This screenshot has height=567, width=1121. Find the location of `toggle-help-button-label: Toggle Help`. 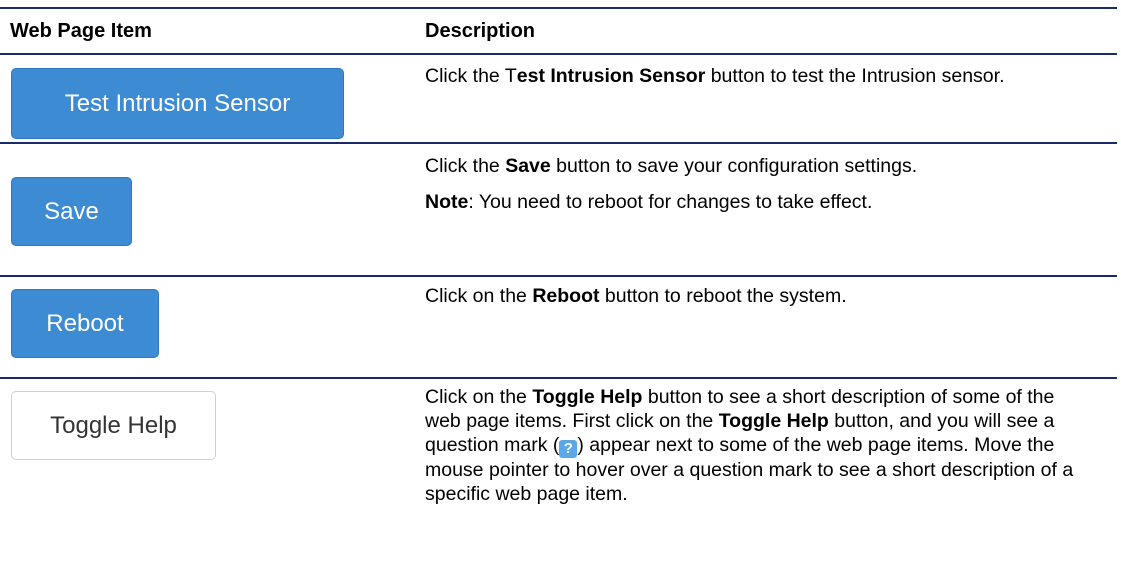

toggle-help-button-label: Toggle Help is located at coordinates (113, 425).